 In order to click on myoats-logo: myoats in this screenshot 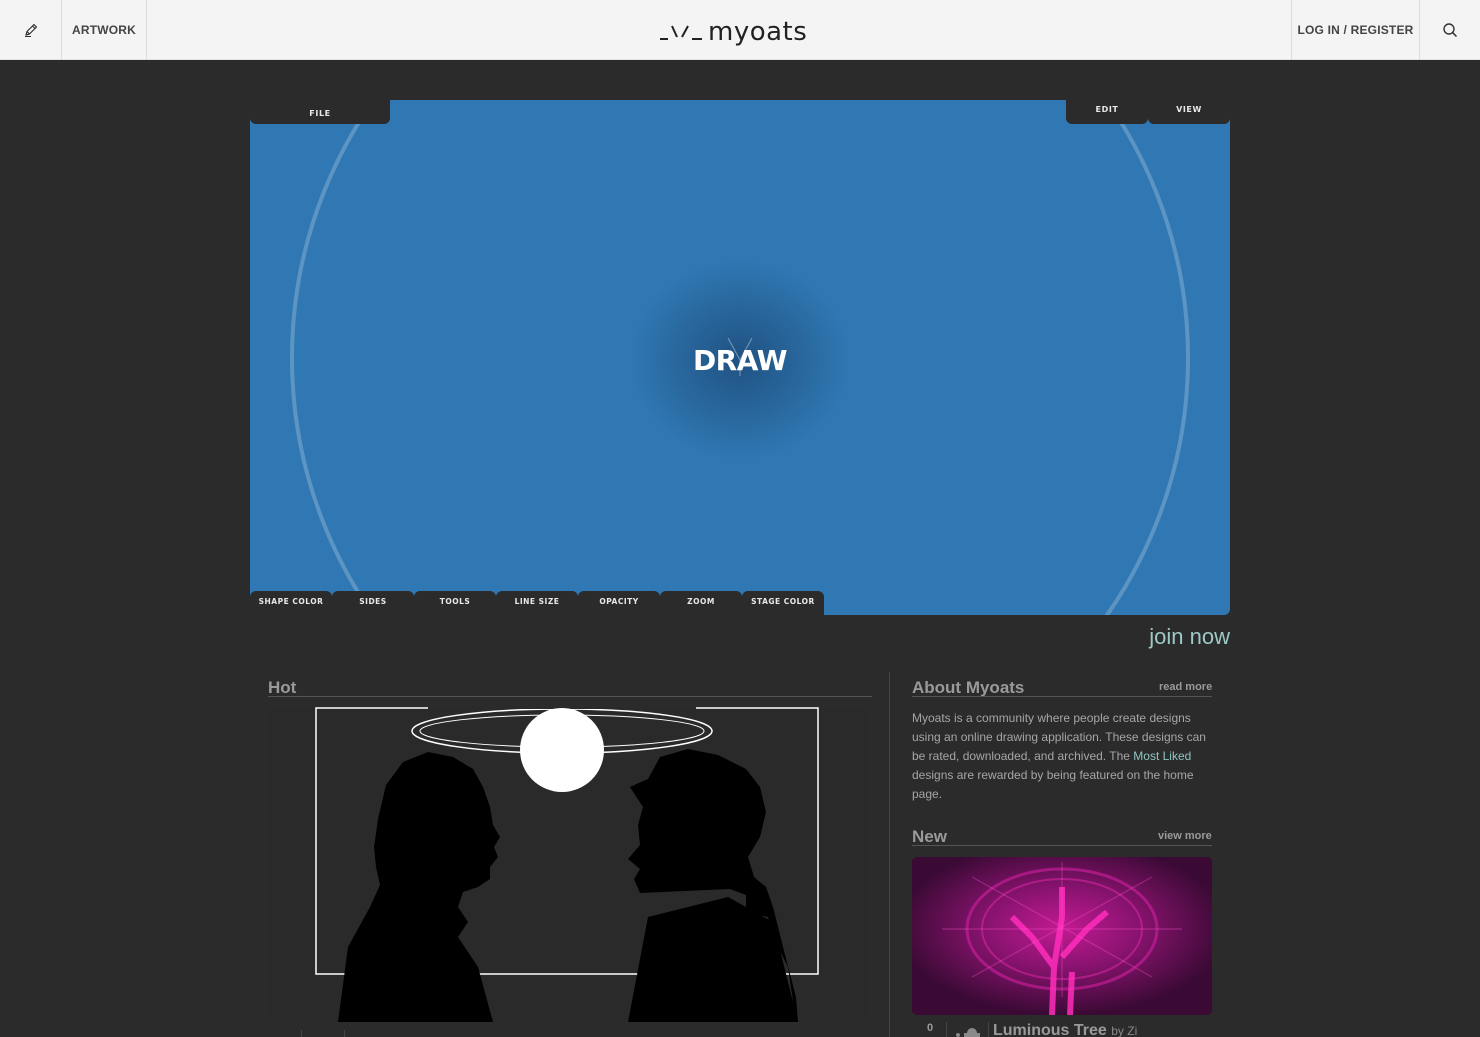, I will do `click(738, 32)`.